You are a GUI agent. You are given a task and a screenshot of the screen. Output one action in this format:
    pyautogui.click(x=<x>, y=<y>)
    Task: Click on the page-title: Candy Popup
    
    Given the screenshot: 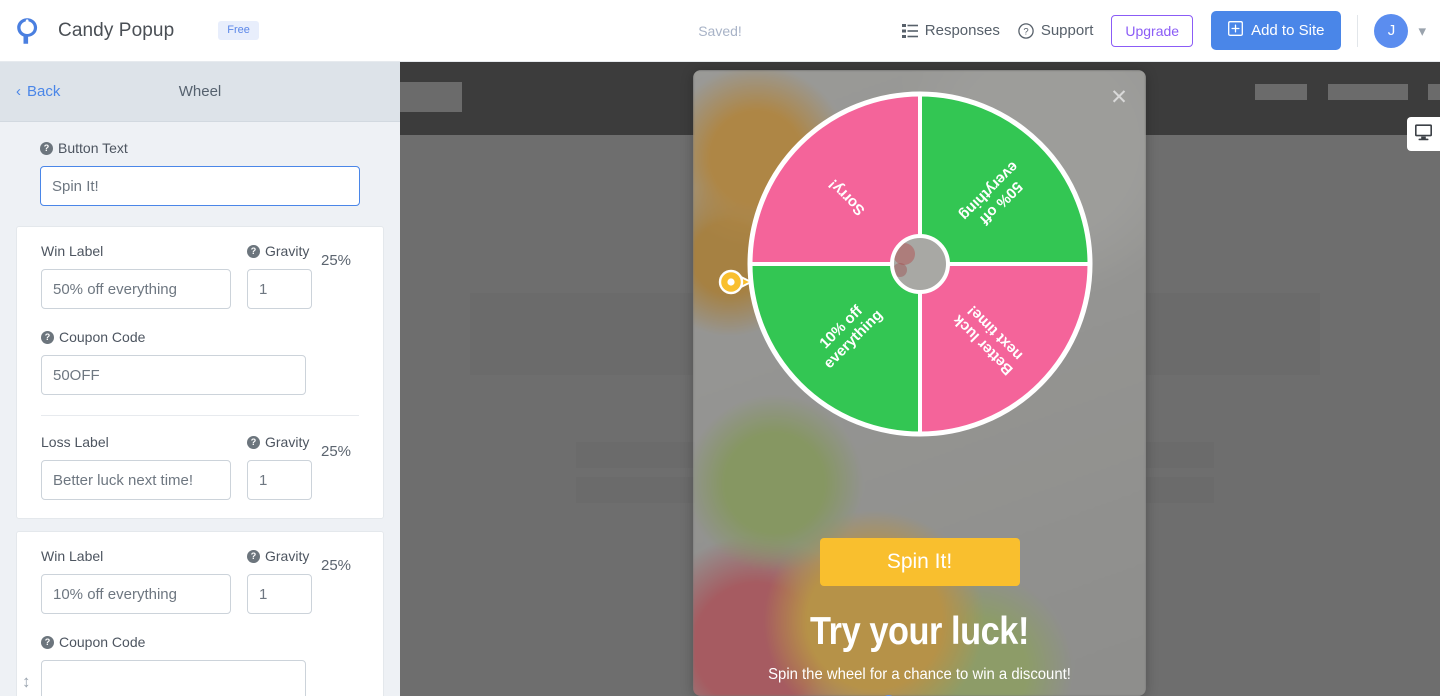 What is the action you would take?
    pyautogui.click(x=116, y=30)
    